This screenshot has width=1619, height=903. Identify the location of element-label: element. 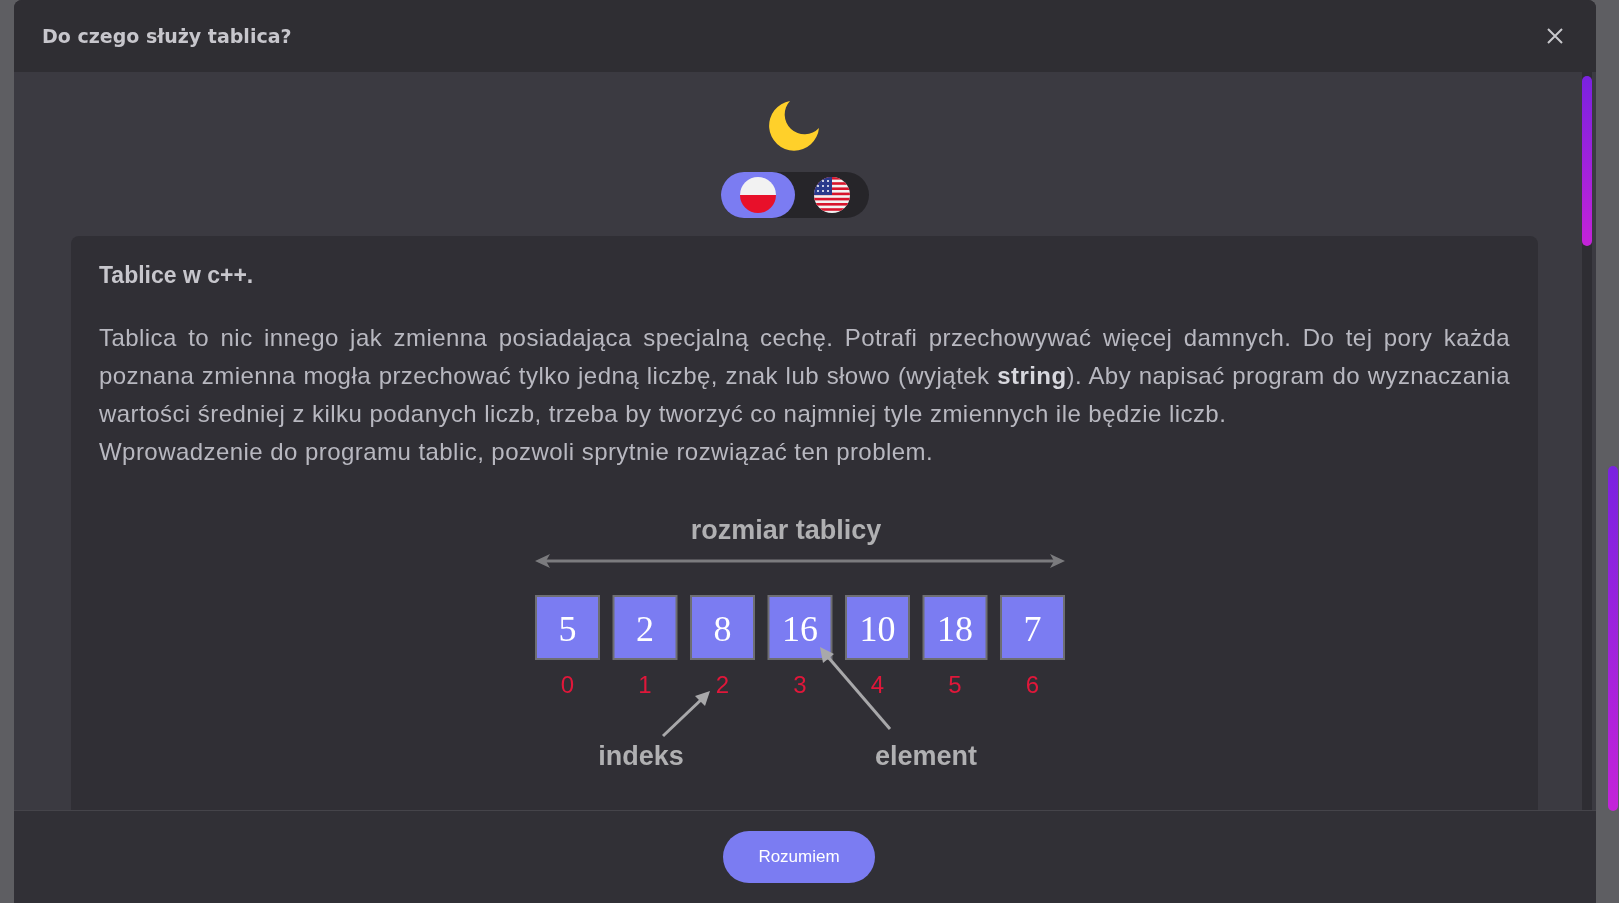
(925, 756).